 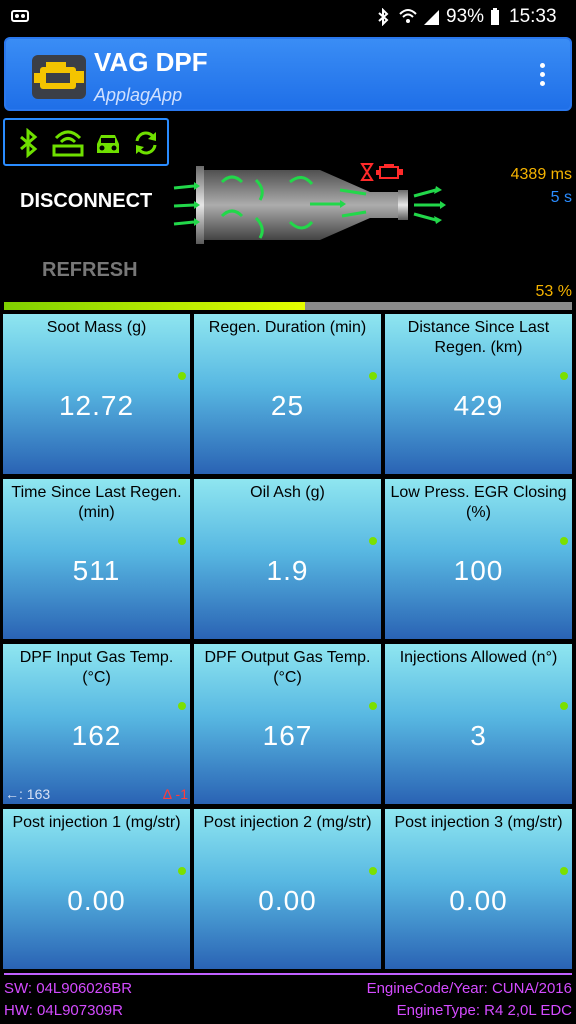 I want to click on car-icon, so click(x=108, y=143).